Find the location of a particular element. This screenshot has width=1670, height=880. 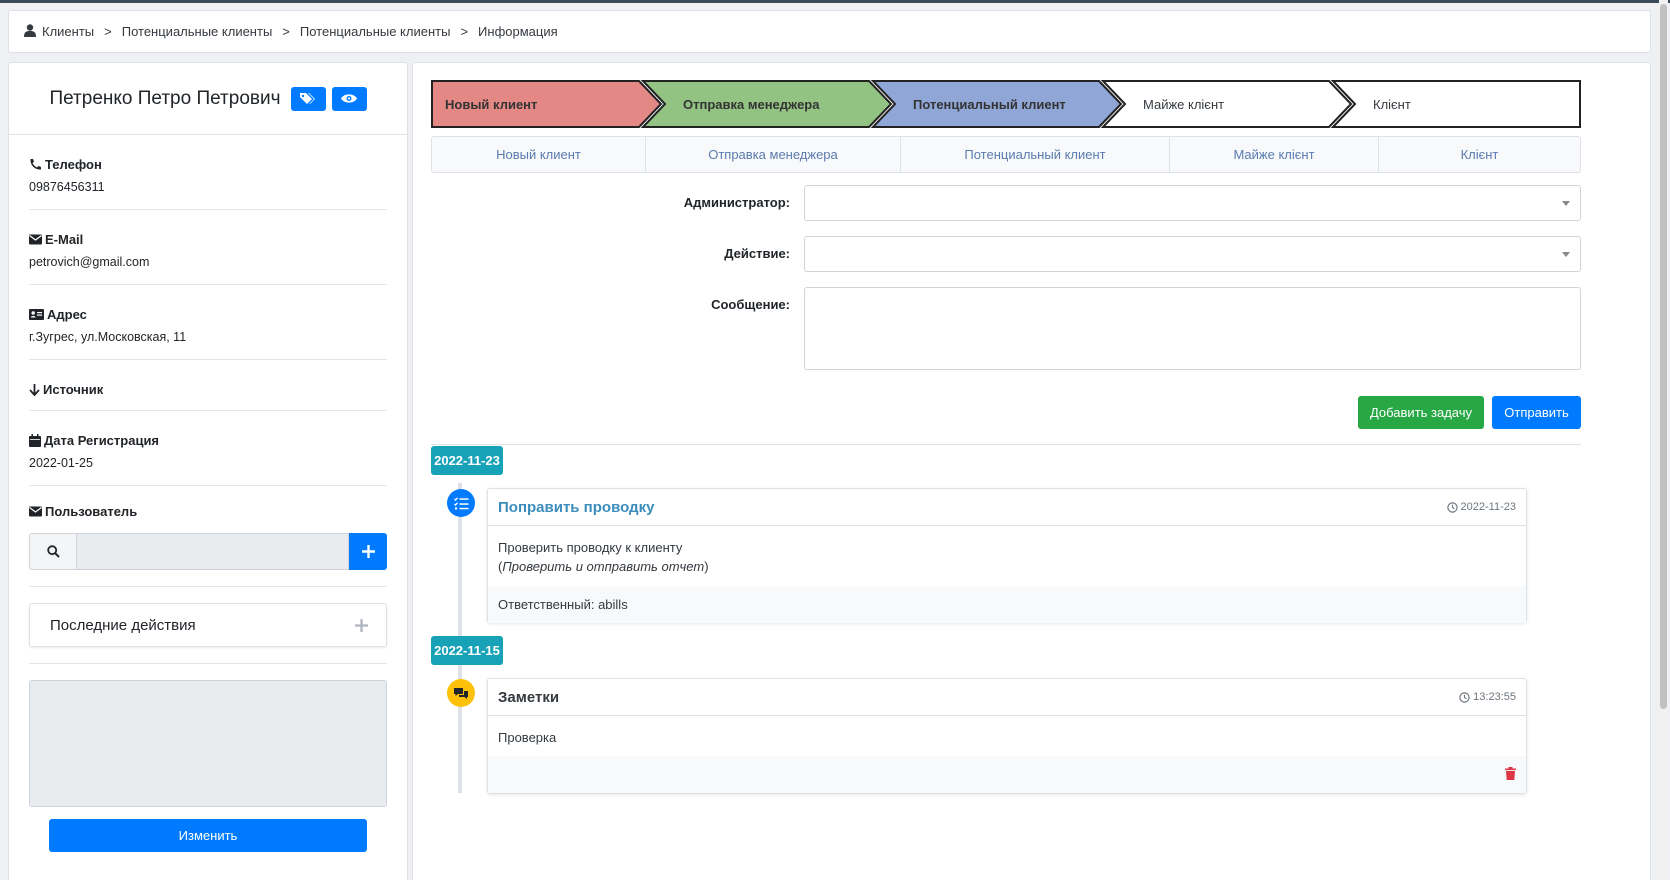

top-accent-line is located at coordinates (835, 1).